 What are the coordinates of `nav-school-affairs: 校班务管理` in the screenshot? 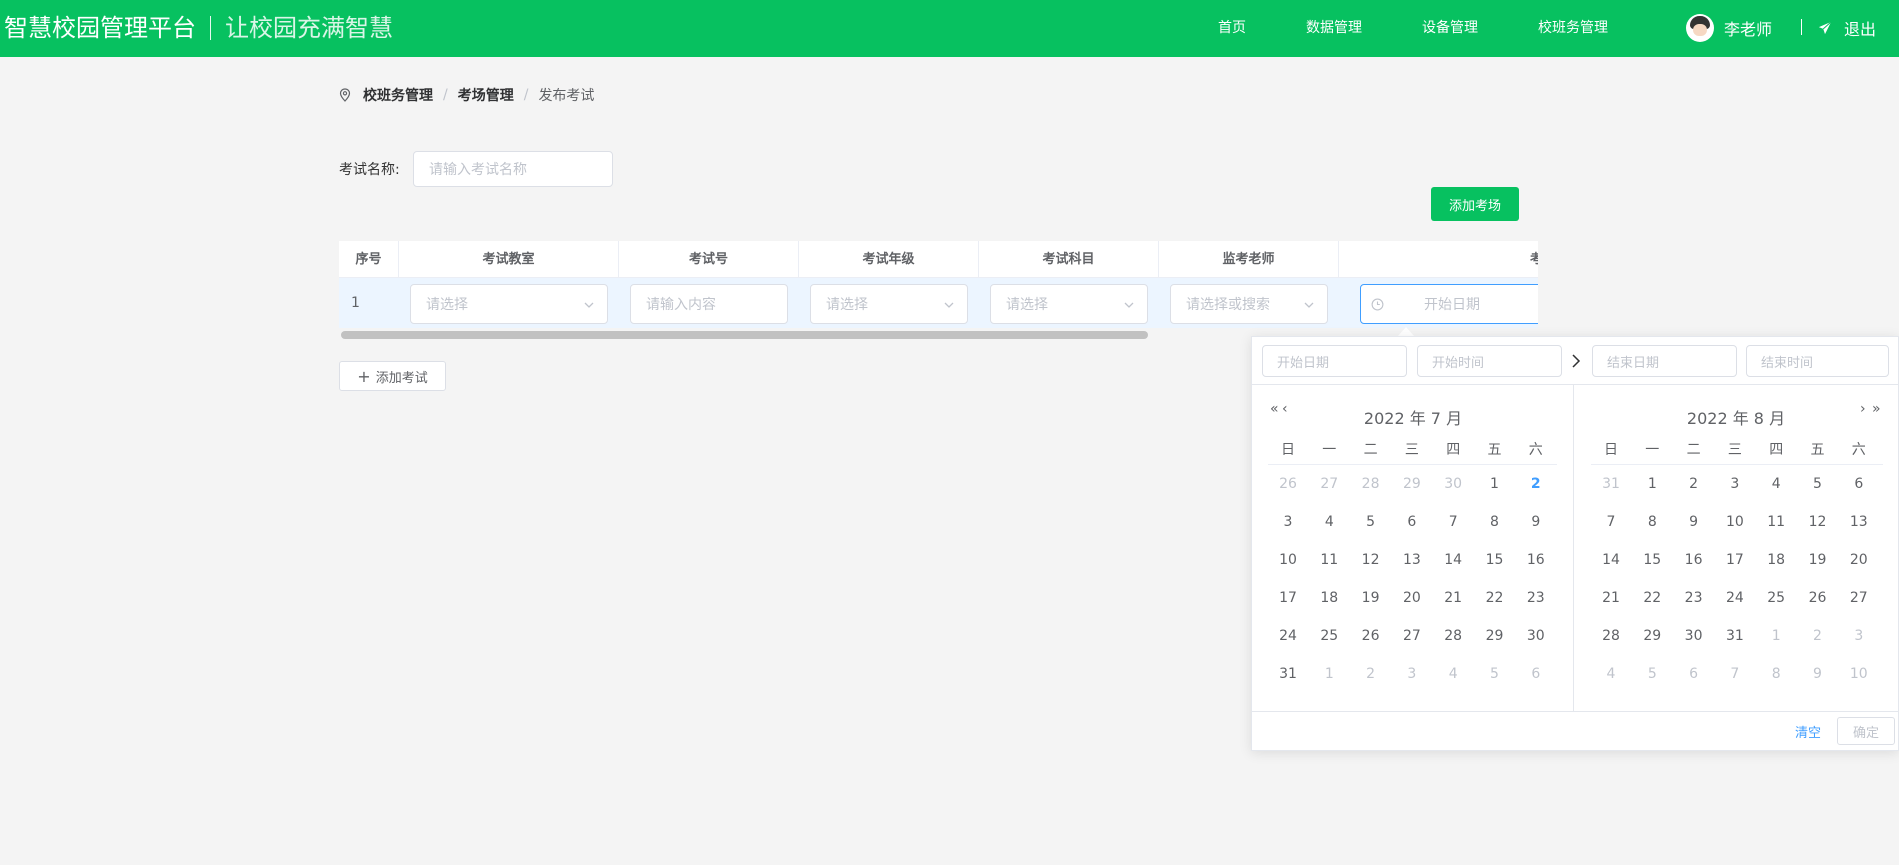 It's located at (1573, 28).